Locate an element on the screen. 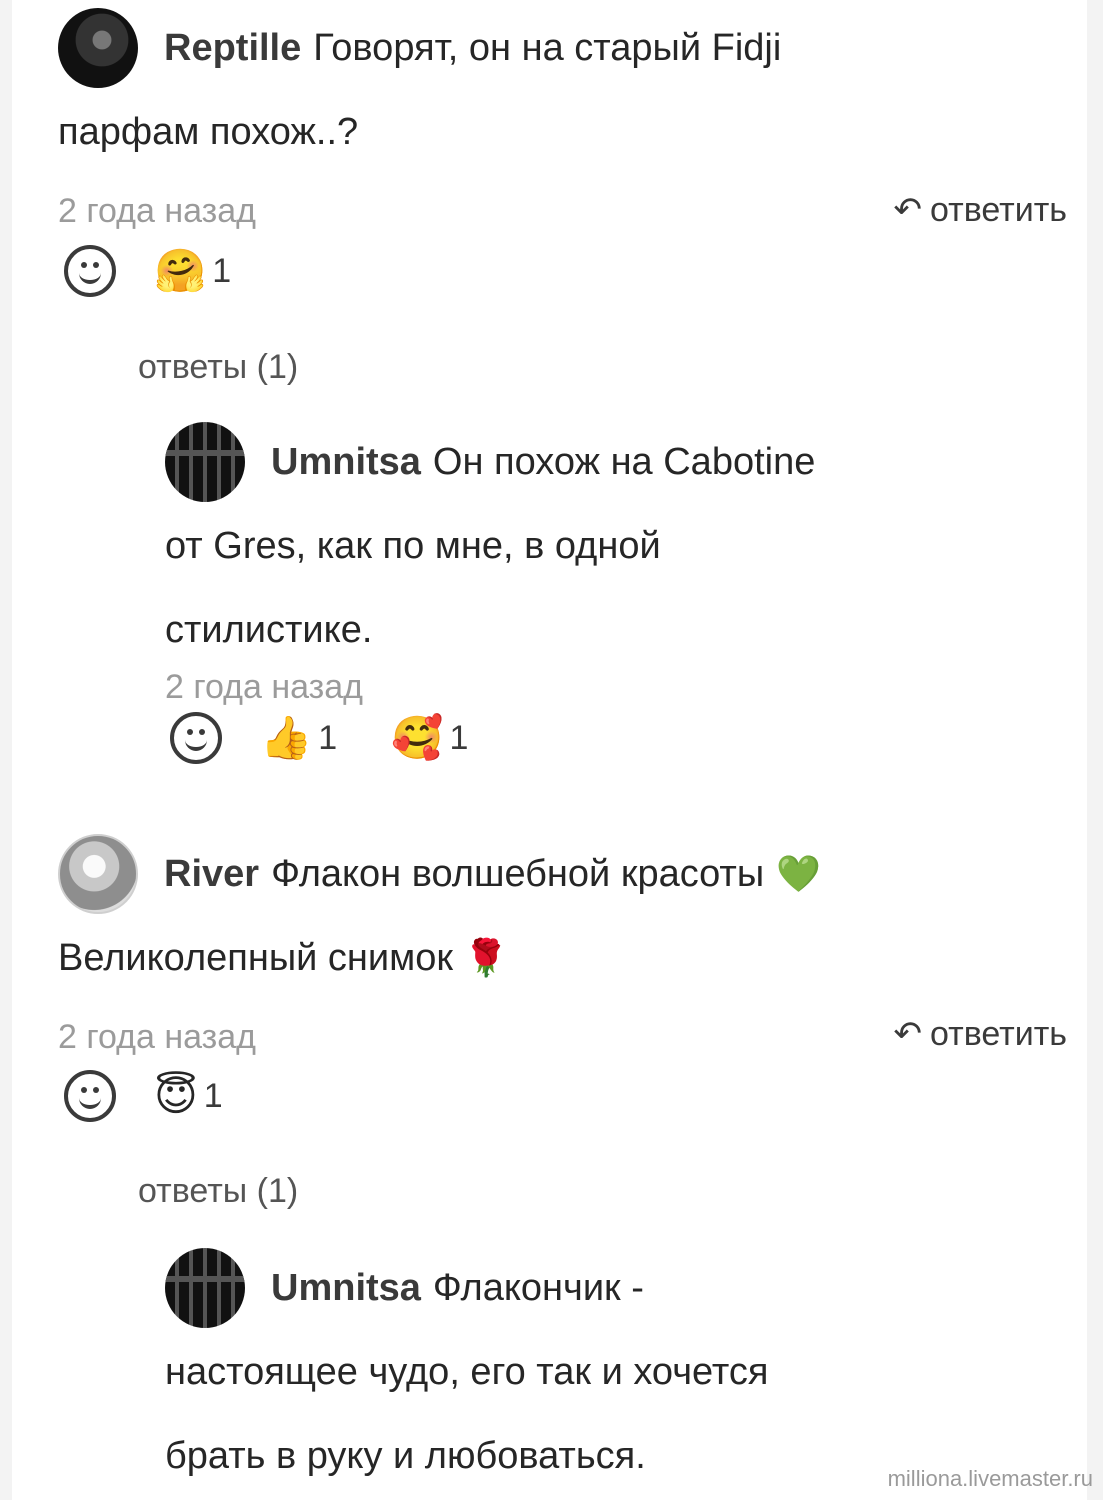 The image size is (1103, 1500). rose-emoji-icon: 🌹 is located at coordinates (486, 957).